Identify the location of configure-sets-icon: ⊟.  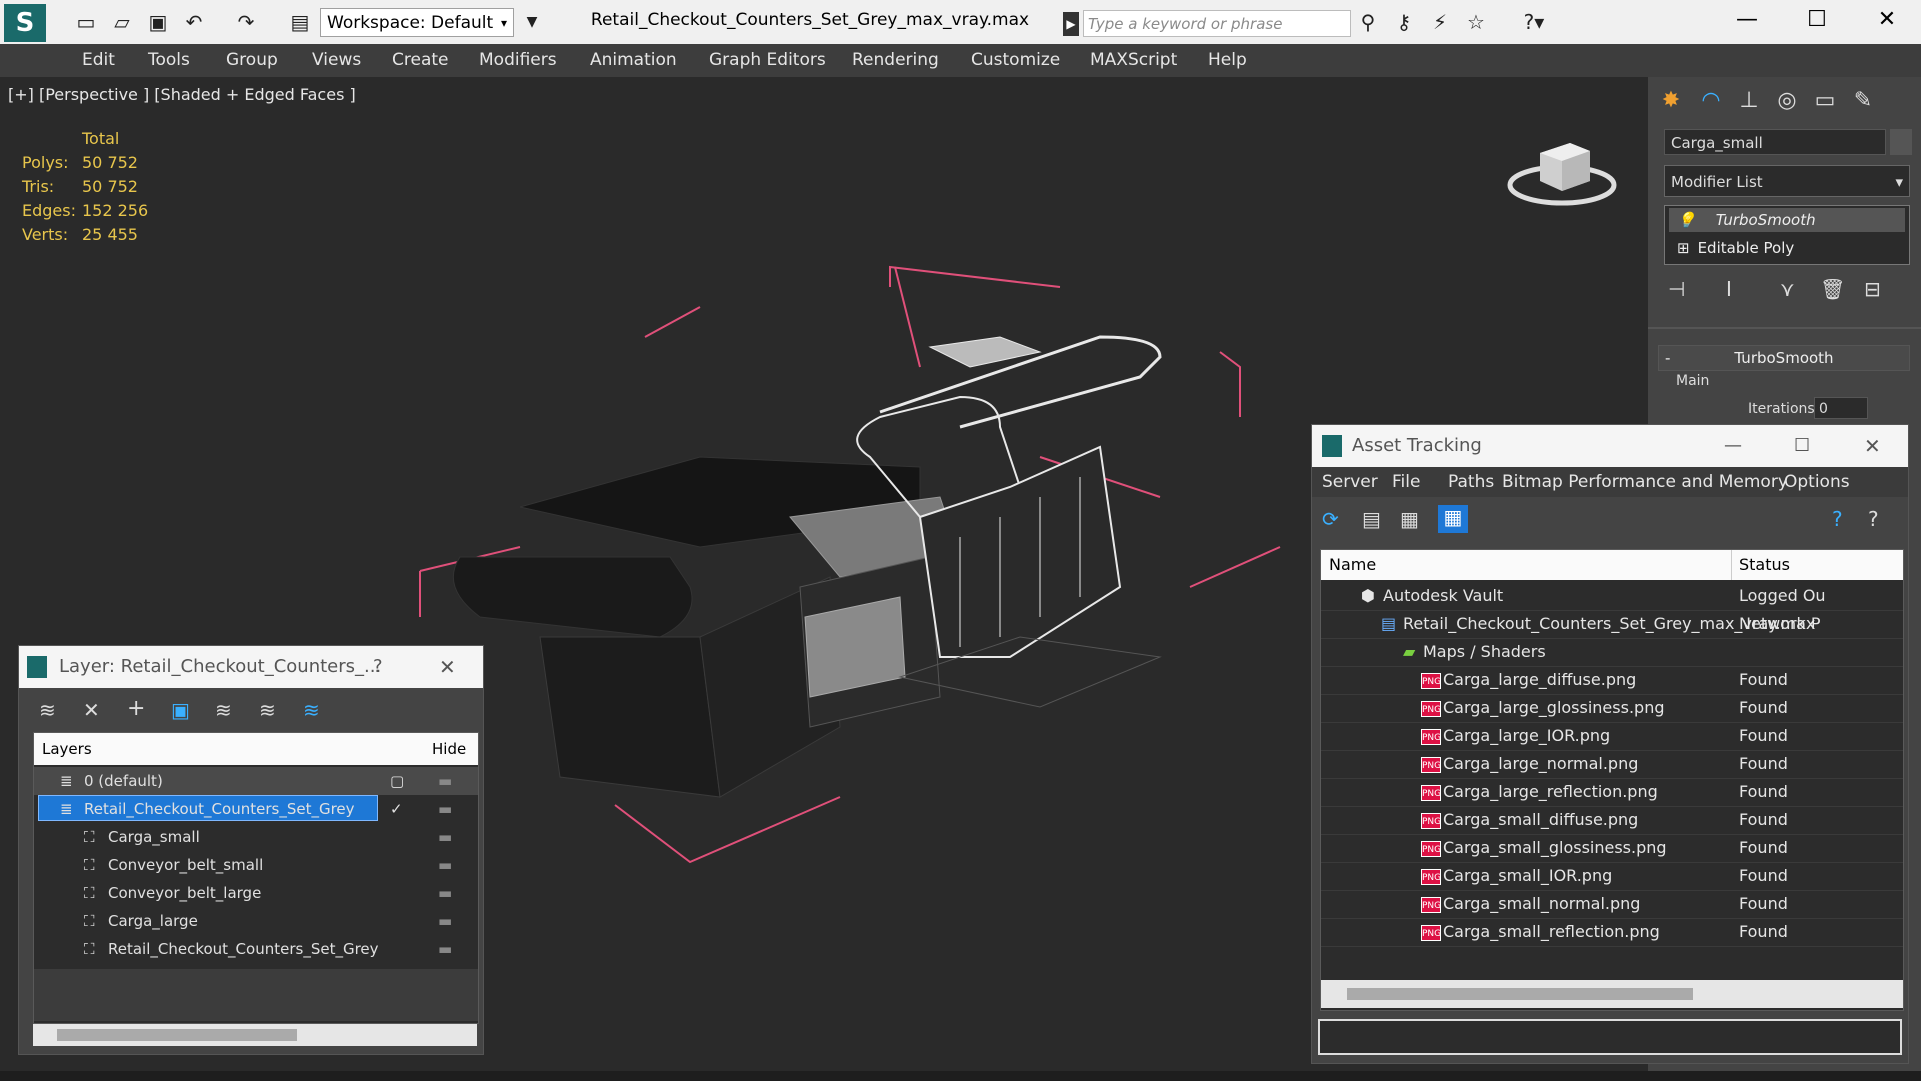
(1872, 289).